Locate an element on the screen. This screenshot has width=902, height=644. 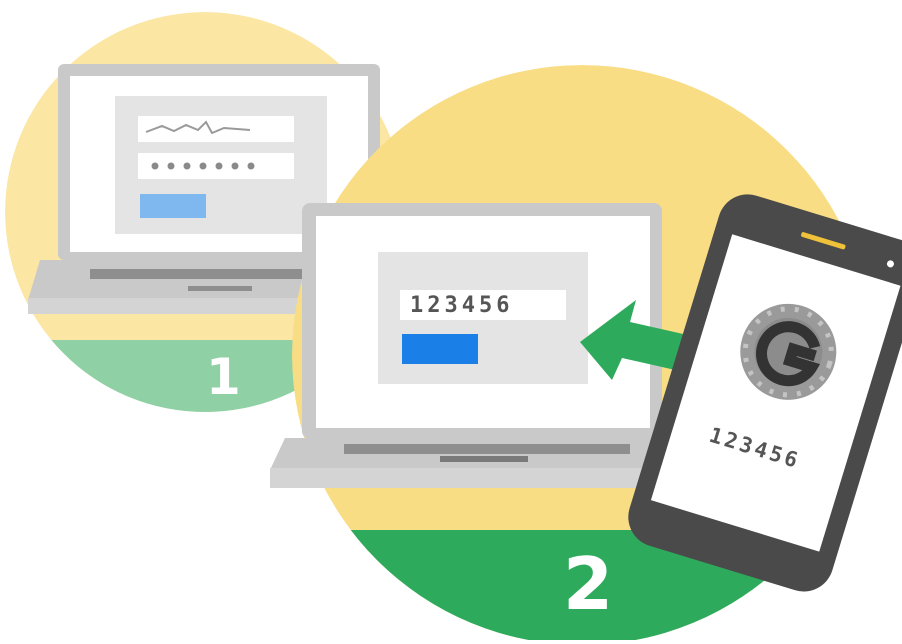
step2-number: 2 is located at coordinates (588, 584).